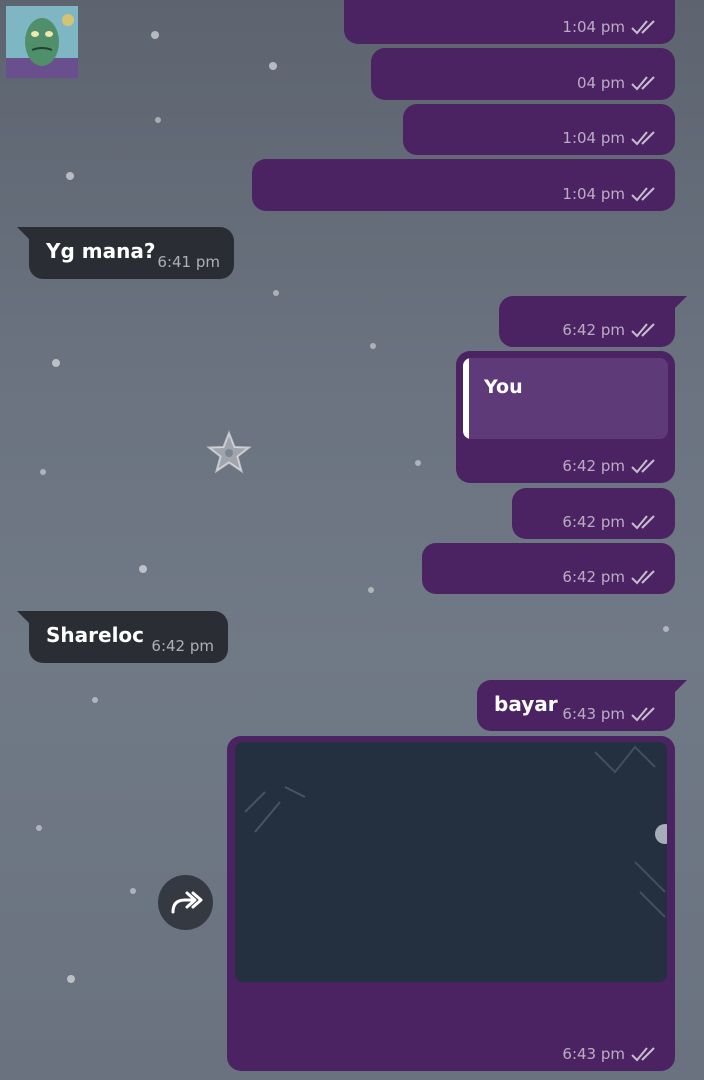 The height and width of the screenshot is (1080, 704). I want to click on reply-quote-bar, so click(466, 398).